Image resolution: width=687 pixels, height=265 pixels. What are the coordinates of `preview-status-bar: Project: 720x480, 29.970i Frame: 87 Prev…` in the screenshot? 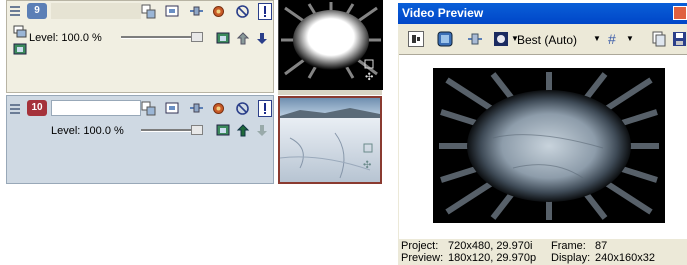 It's located at (543, 252).